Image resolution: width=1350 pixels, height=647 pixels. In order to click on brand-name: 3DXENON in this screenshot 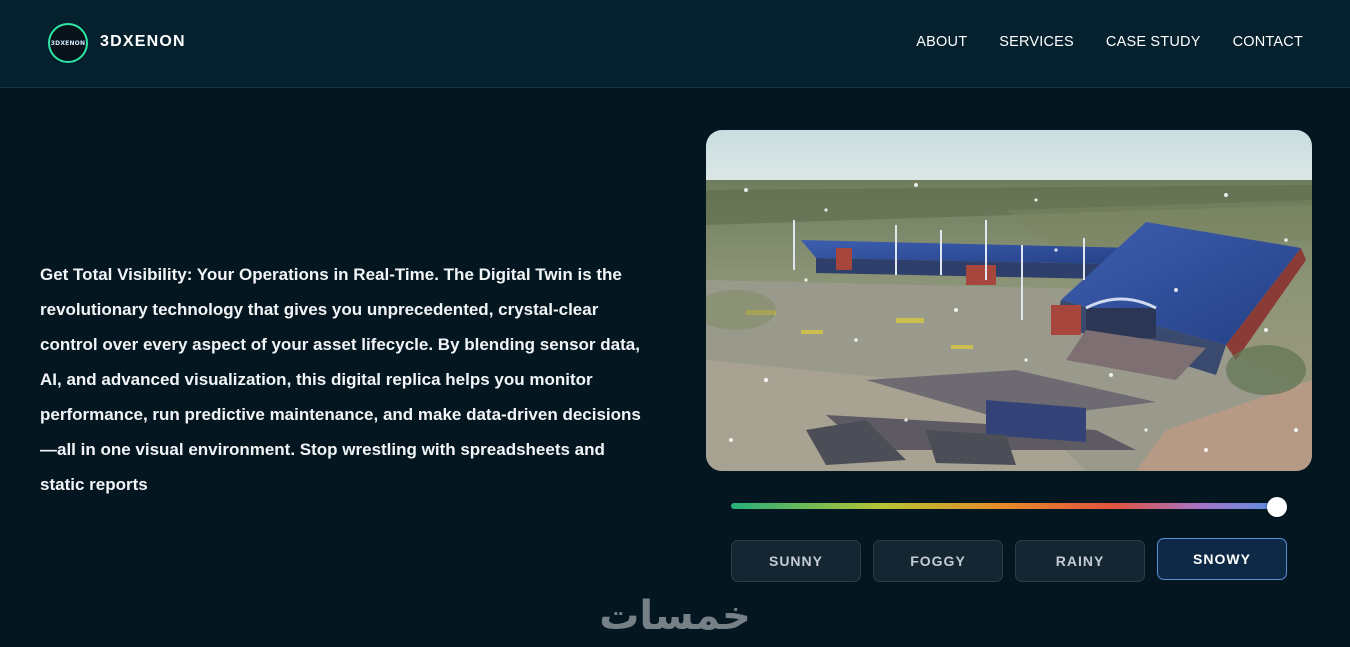, I will do `click(143, 42)`.